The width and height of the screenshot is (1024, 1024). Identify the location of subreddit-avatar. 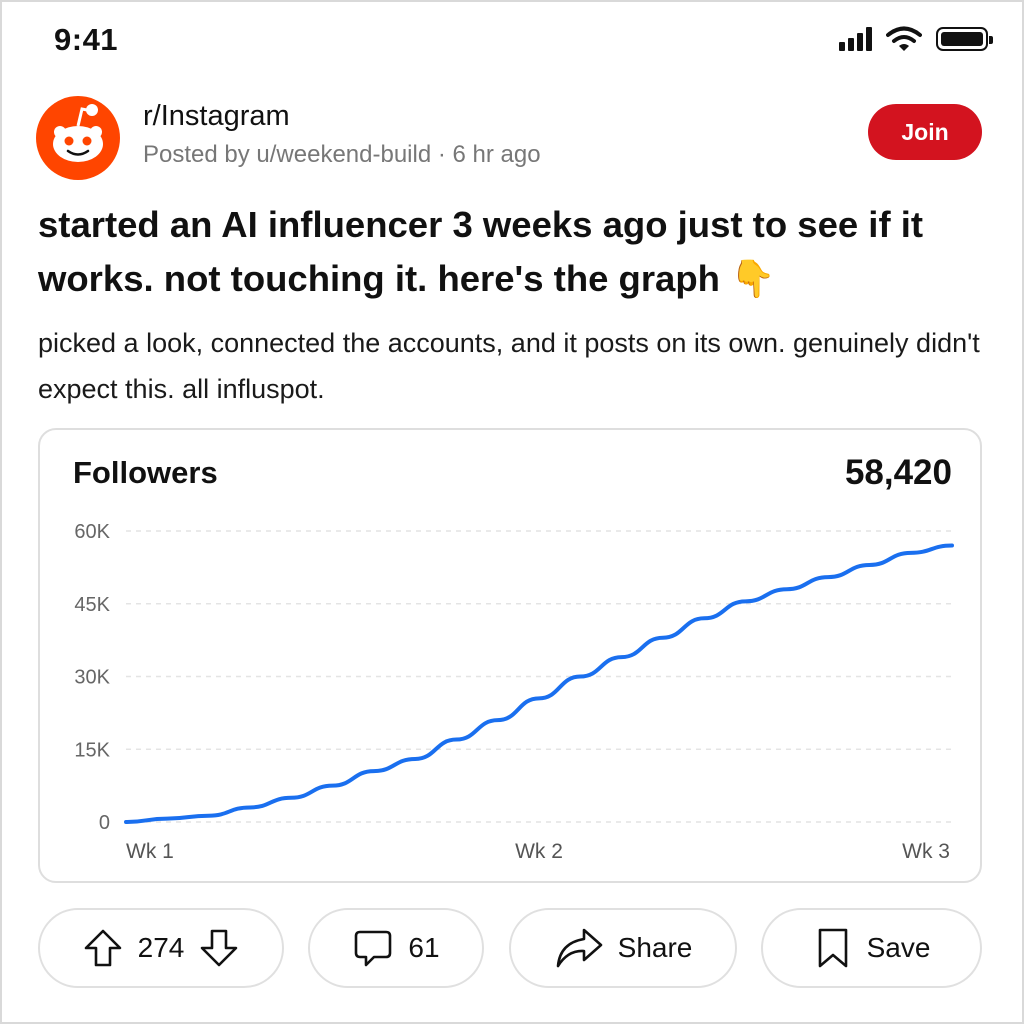
(78, 138).